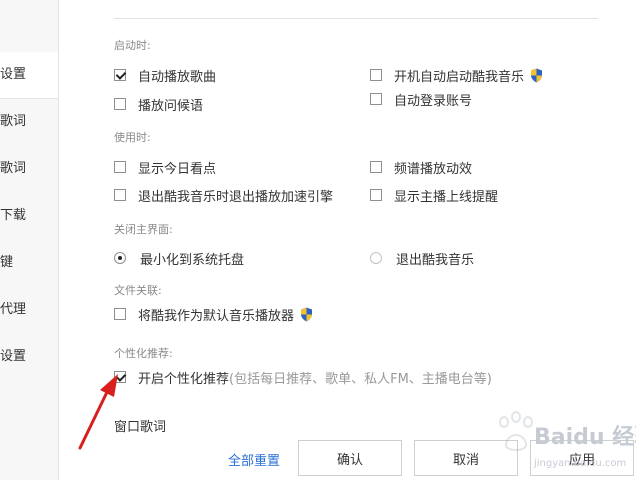 The image size is (640, 480). I want to click on section-title-window-lyrics: 窗口歌词, so click(140, 427).